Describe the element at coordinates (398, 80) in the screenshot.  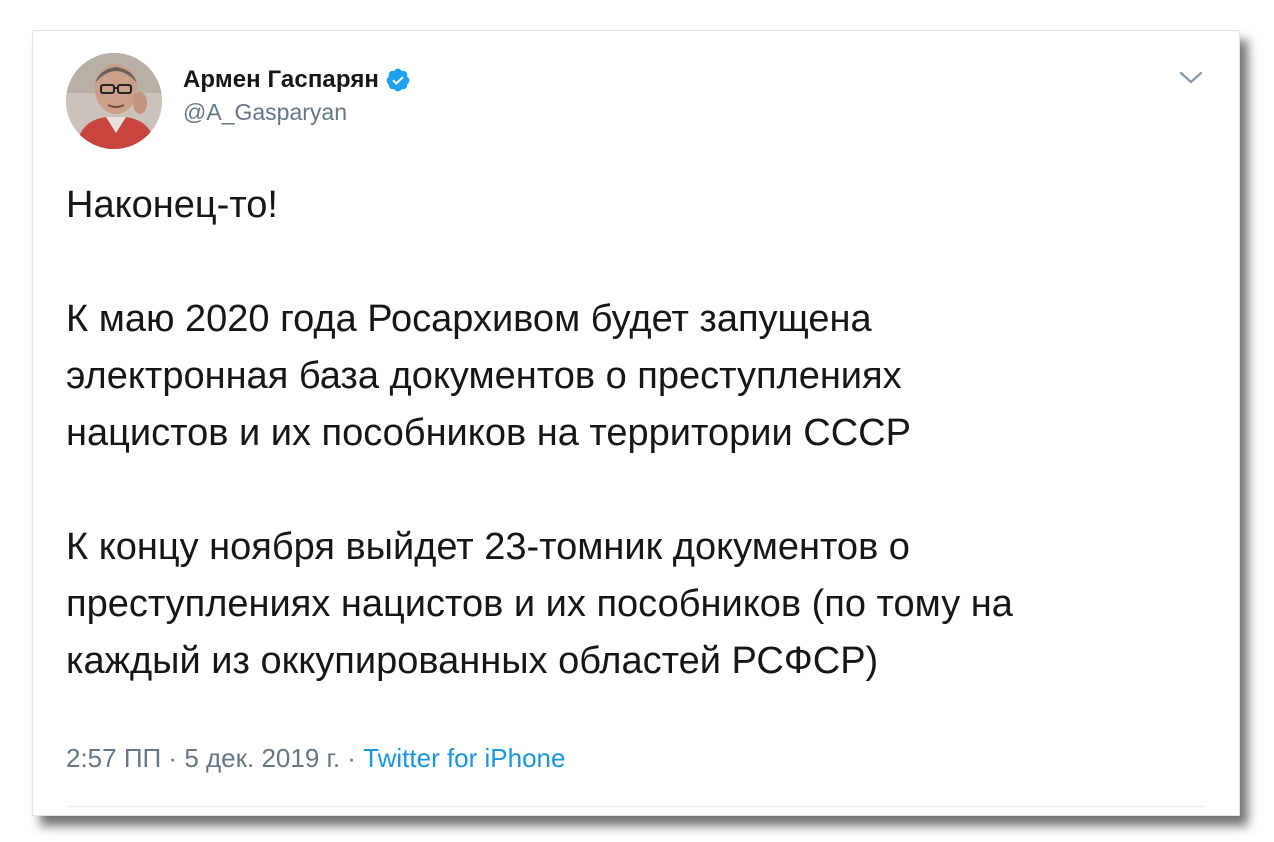
I see `verified-badge-icon` at that location.